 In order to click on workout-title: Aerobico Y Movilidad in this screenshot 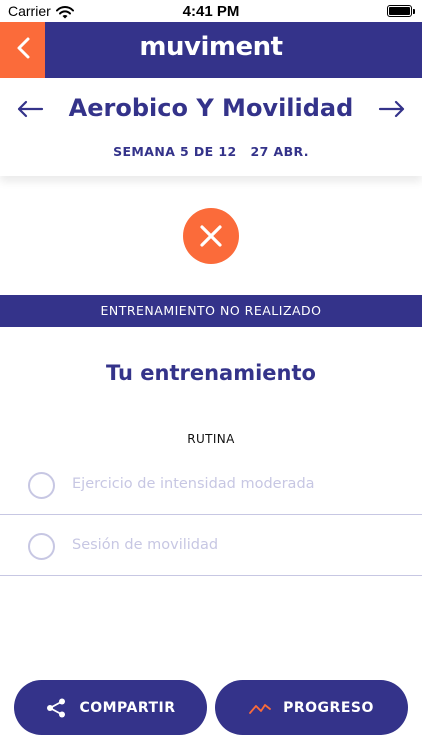, I will do `click(211, 108)`.